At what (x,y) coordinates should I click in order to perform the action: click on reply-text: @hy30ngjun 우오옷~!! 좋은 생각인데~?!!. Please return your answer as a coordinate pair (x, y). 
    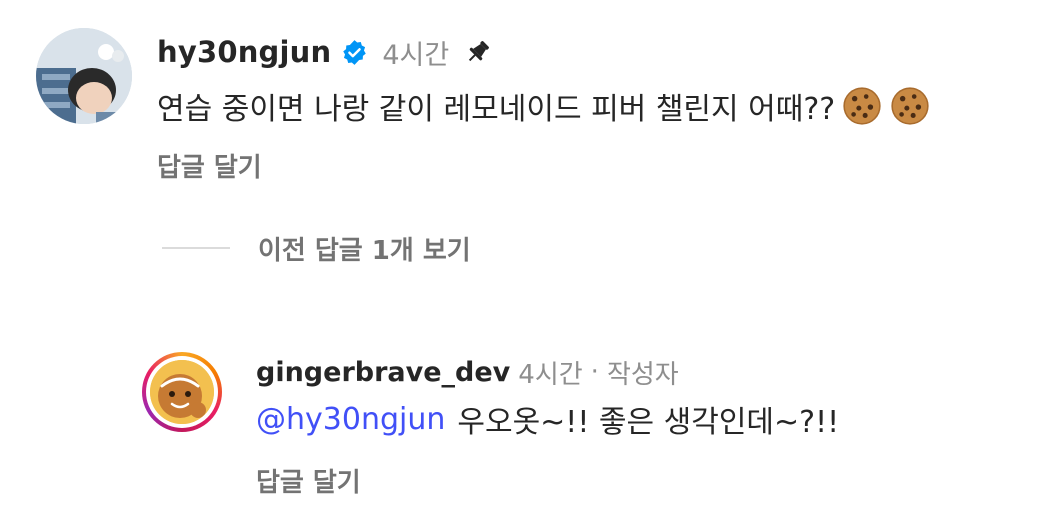
    Looking at the image, I should click on (547, 419).